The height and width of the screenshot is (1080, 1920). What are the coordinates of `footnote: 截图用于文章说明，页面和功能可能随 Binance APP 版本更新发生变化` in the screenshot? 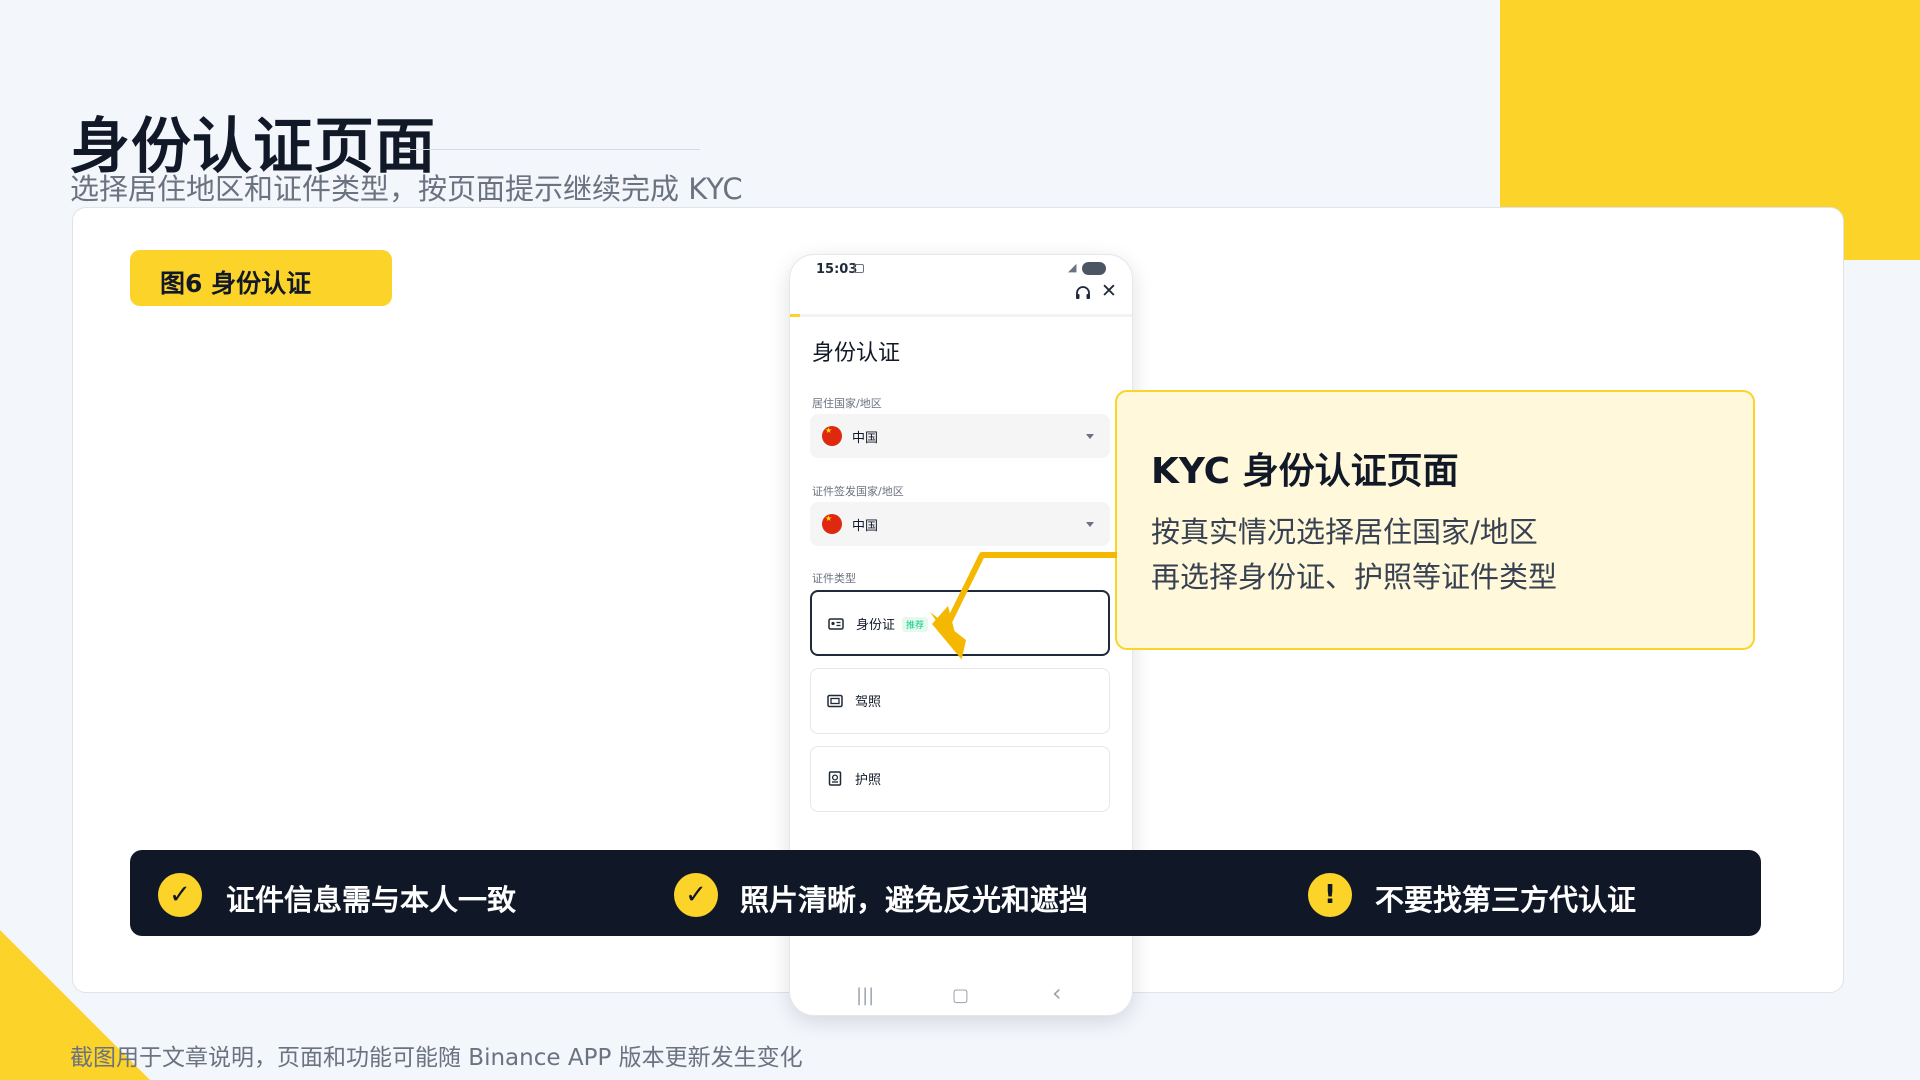 It's located at (436, 1058).